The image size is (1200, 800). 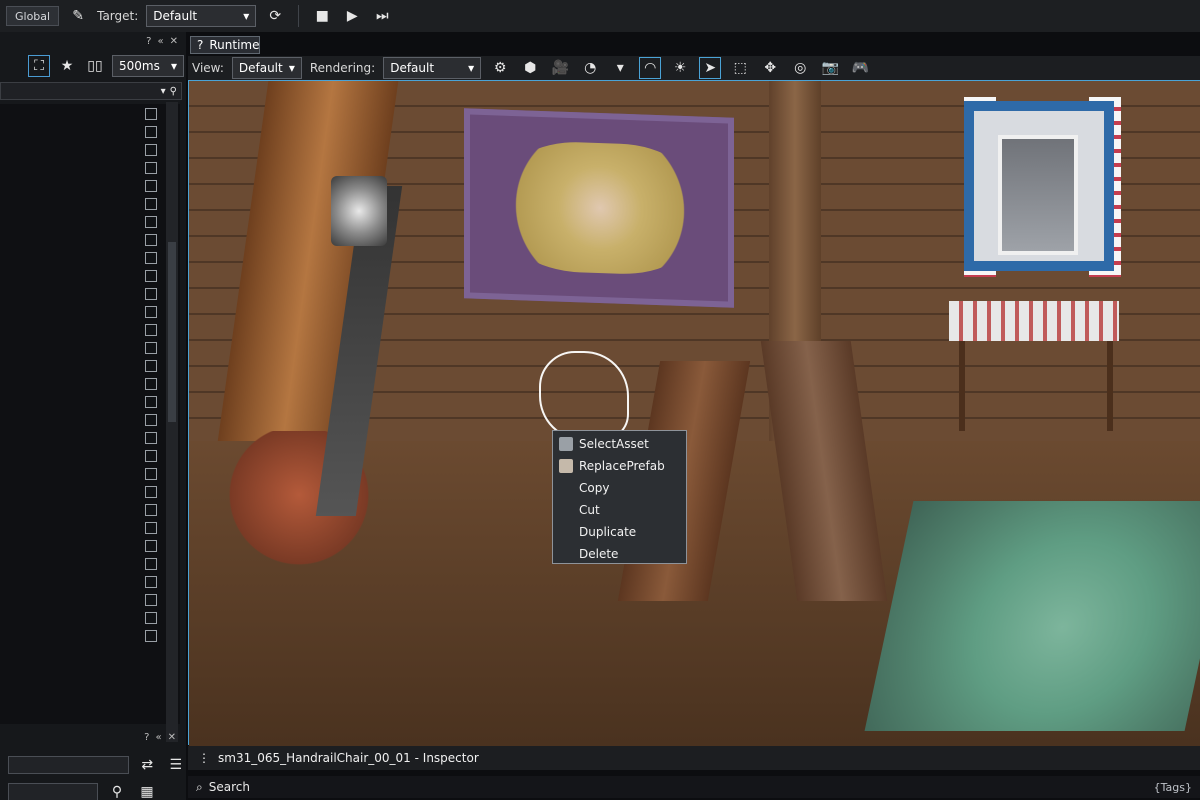 I want to click on toolbar-separator, so click(x=299, y=16).